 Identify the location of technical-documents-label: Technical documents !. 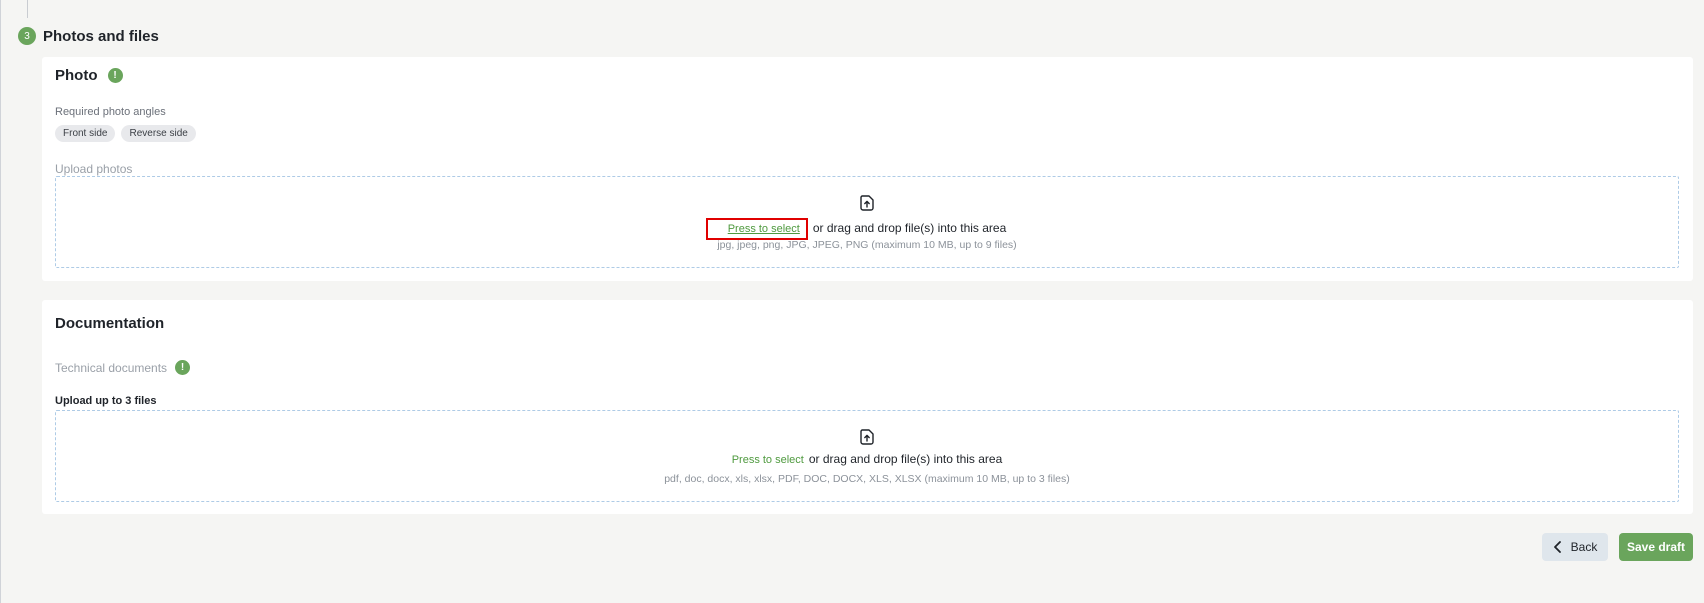
(123, 367).